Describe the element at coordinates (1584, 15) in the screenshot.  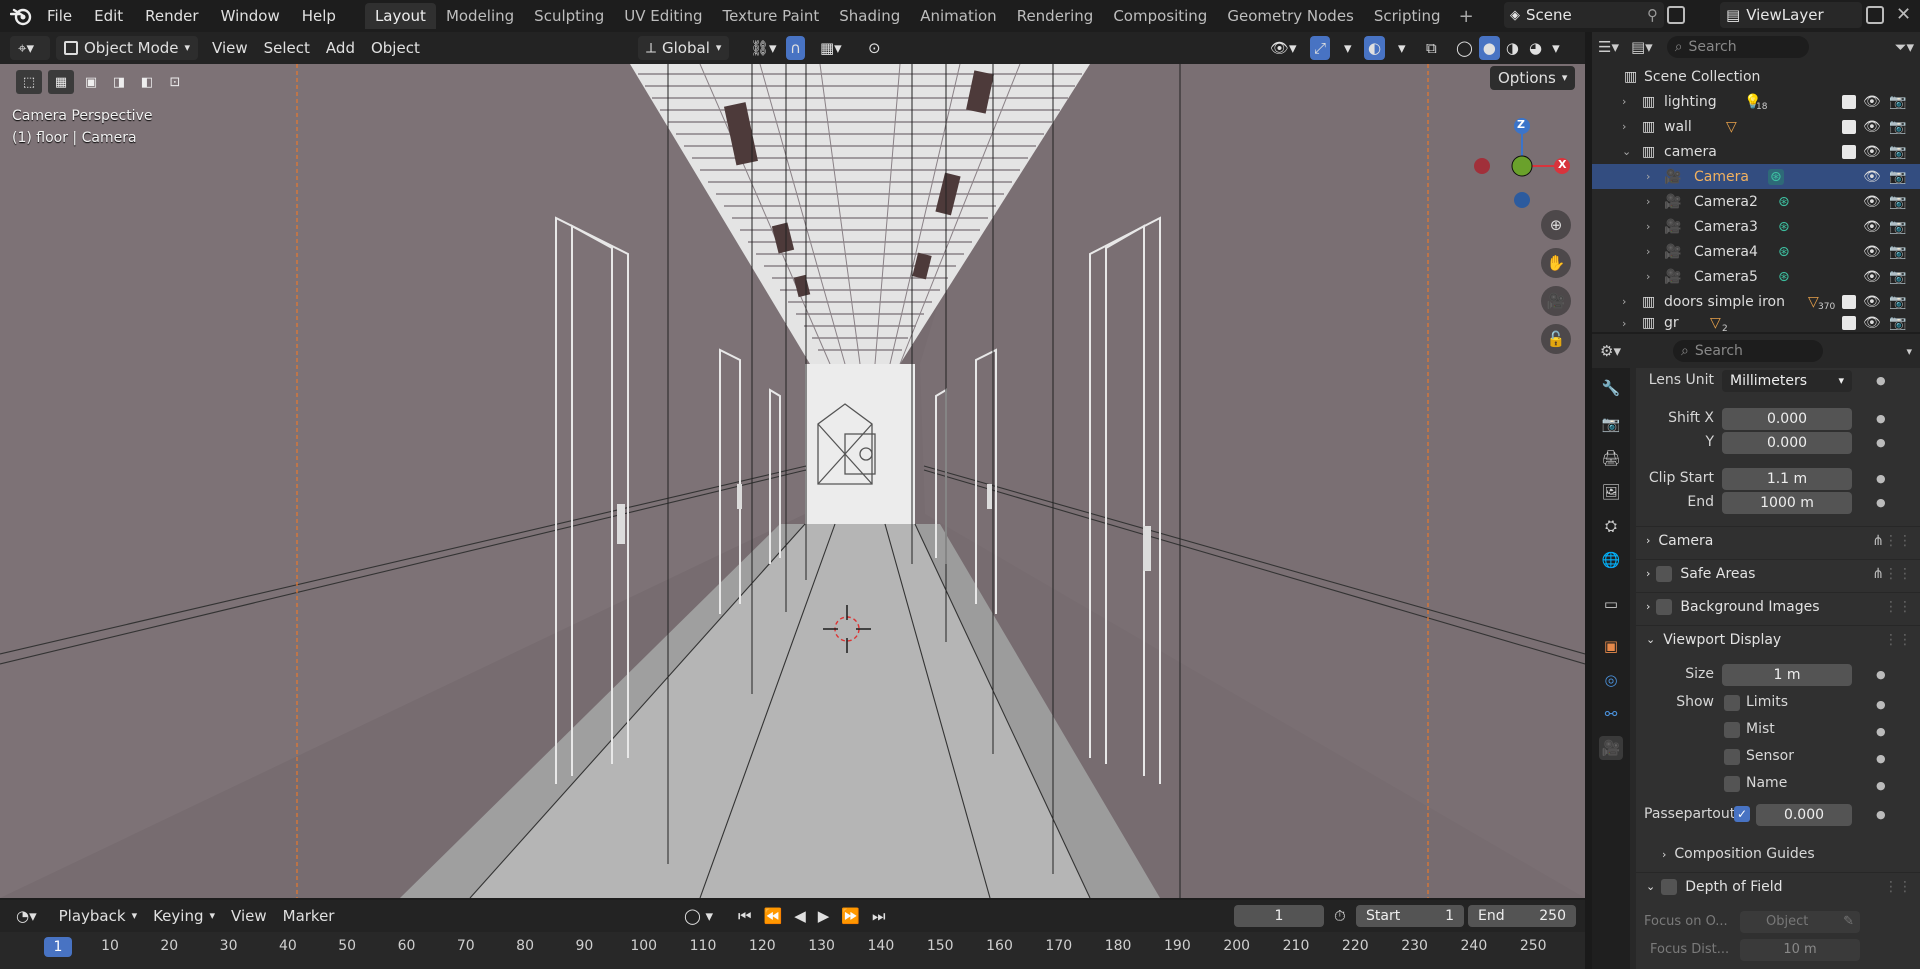
I see `scene-selector: ◈ Scene ⚲` at that location.